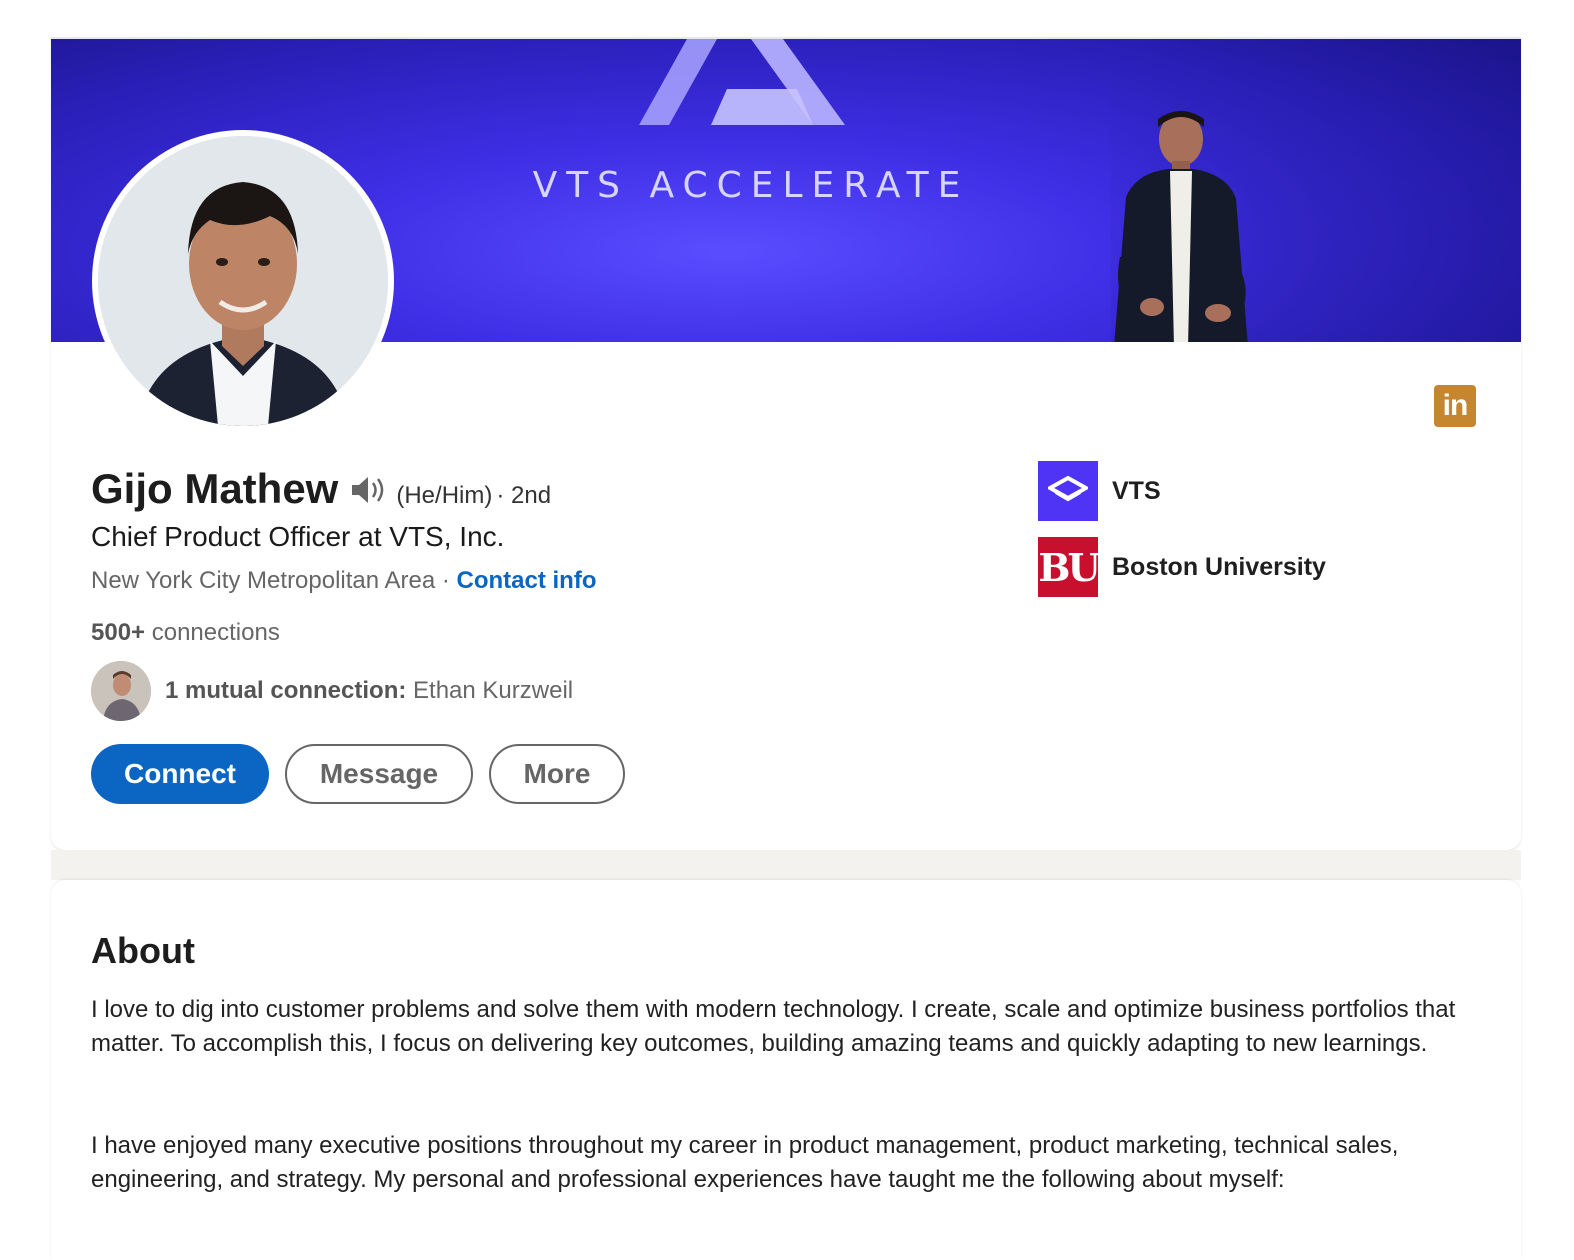  I want to click on profile-name: Gijo Mathew, so click(215, 488).